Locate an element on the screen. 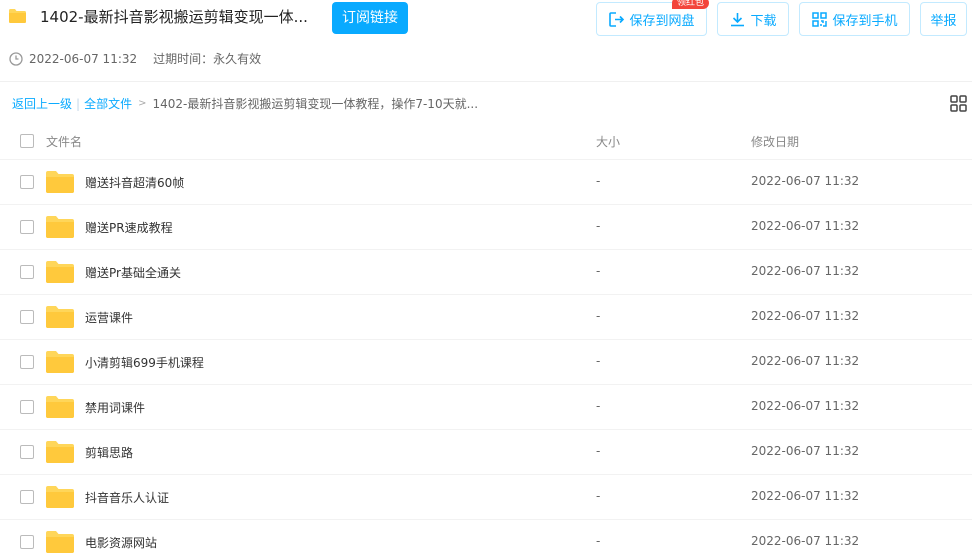  download-button: 下载 is located at coordinates (753, 19).